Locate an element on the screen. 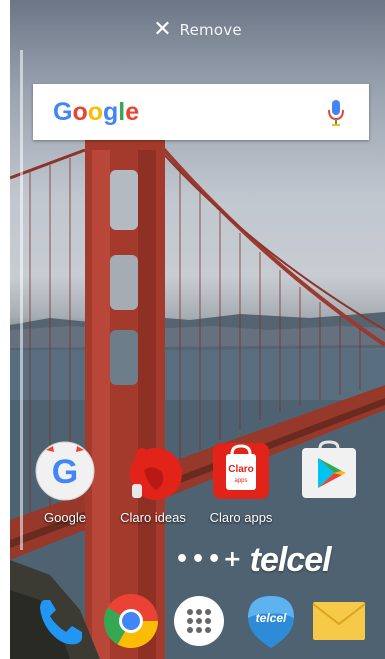 Image resolution: width=385 pixels, height=659 pixels. telcel-brand-text: telcel is located at coordinates (290, 559).